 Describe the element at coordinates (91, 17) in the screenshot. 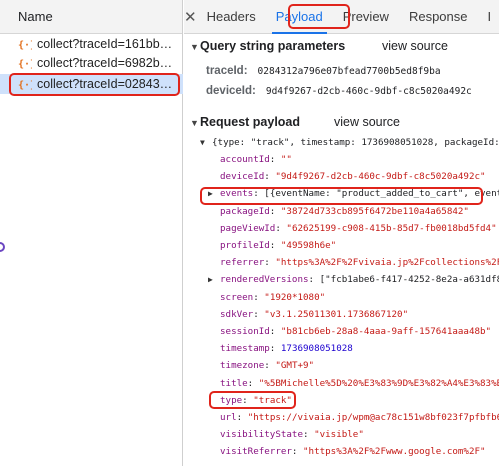

I see `name-column-header: Name` at that location.